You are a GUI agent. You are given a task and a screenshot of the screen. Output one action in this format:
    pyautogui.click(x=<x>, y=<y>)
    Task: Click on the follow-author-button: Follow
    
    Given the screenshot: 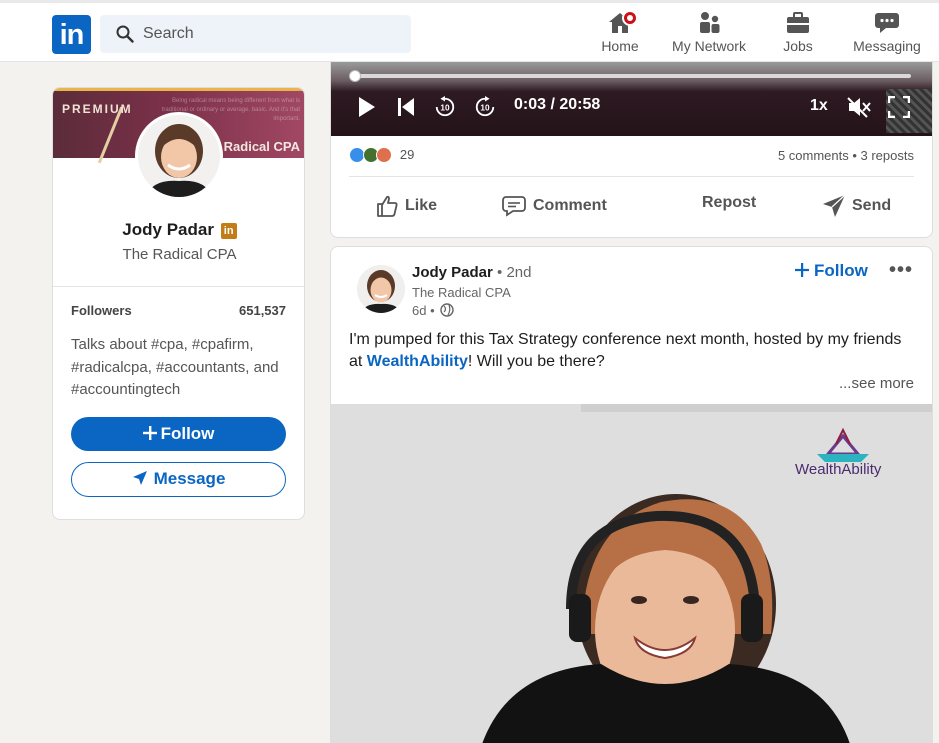 What is the action you would take?
    pyautogui.click(x=831, y=271)
    